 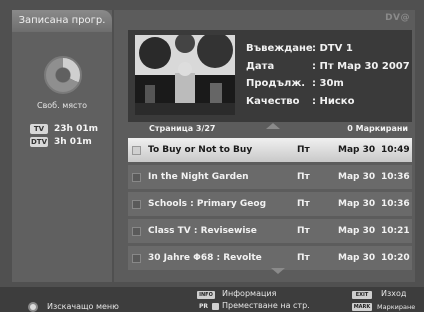 I want to click on program-thumbnail, so click(x=185, y=75).